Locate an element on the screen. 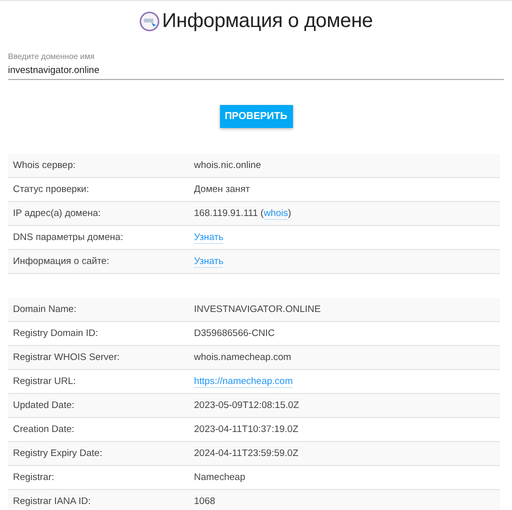  row-label: Registrar IANA ID: is located at coordinates (52, 501).